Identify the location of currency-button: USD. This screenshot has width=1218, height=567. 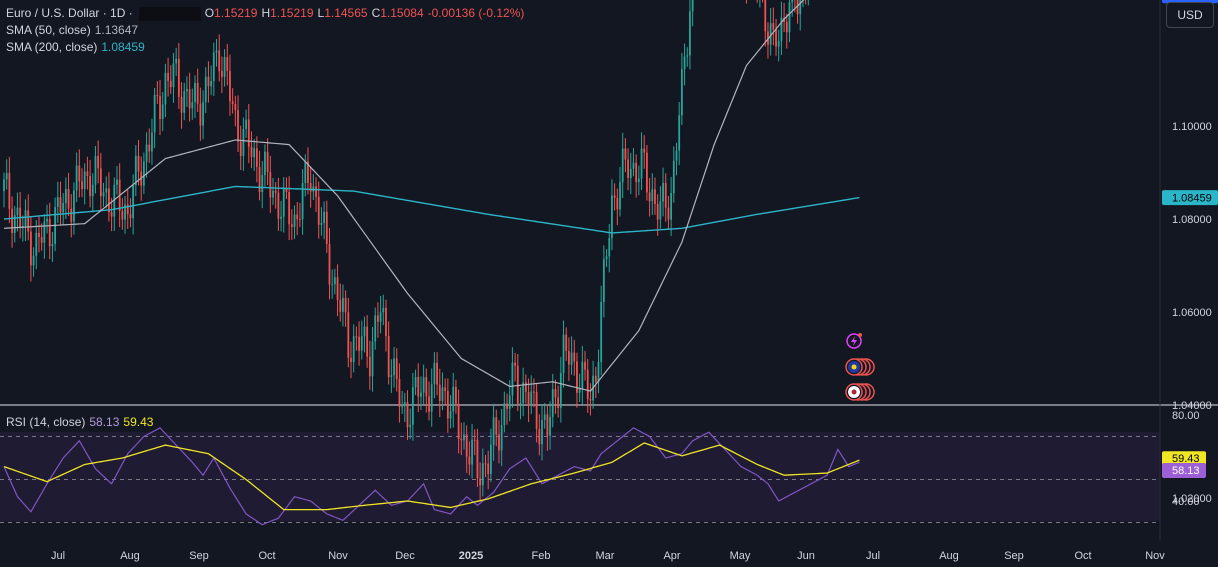
(1190, 15).